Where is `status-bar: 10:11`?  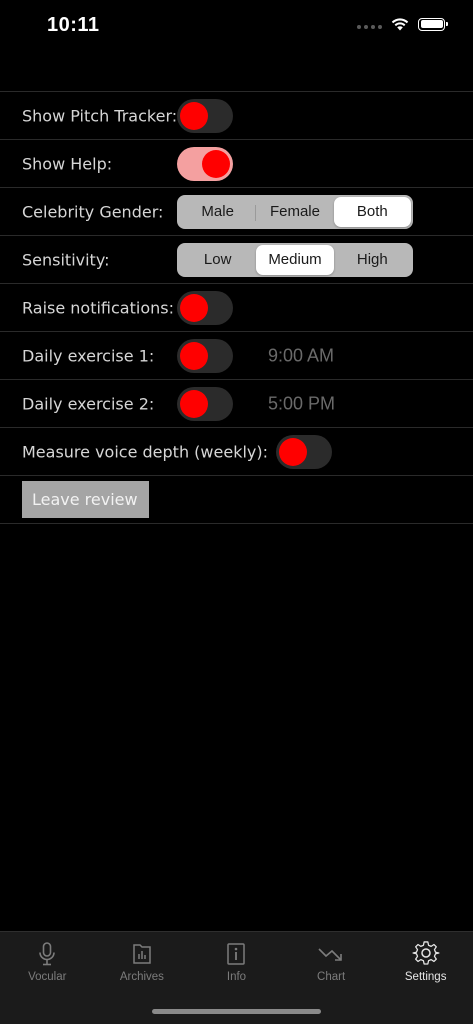
status-bar: 10:11 is located at coordinates (236, 28).